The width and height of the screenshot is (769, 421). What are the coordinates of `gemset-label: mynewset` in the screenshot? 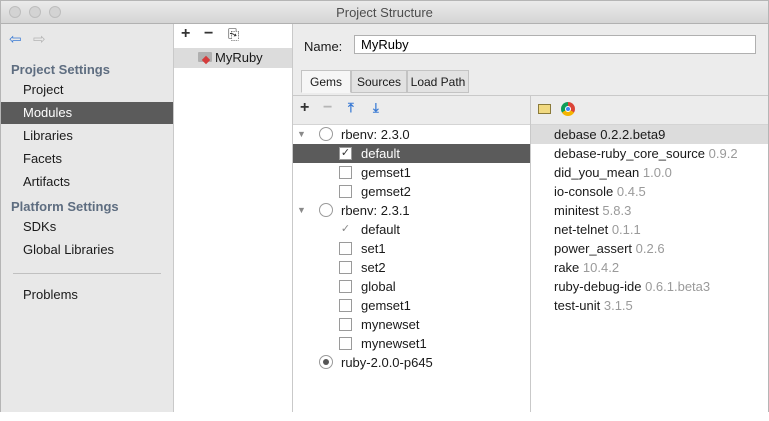 It's located at (390, 324).